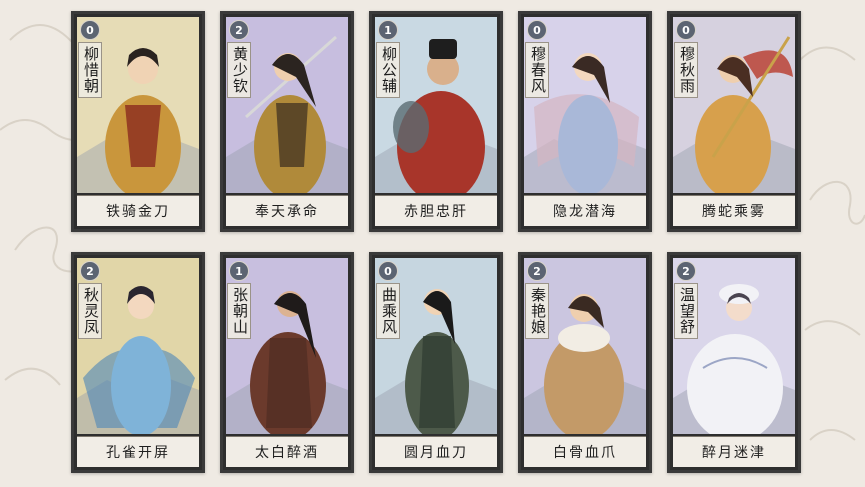  Describe the element at coordinates (287, 121) in the screenshot. I see `hero-card: 2 黄少钦 奉天承命` at that location.